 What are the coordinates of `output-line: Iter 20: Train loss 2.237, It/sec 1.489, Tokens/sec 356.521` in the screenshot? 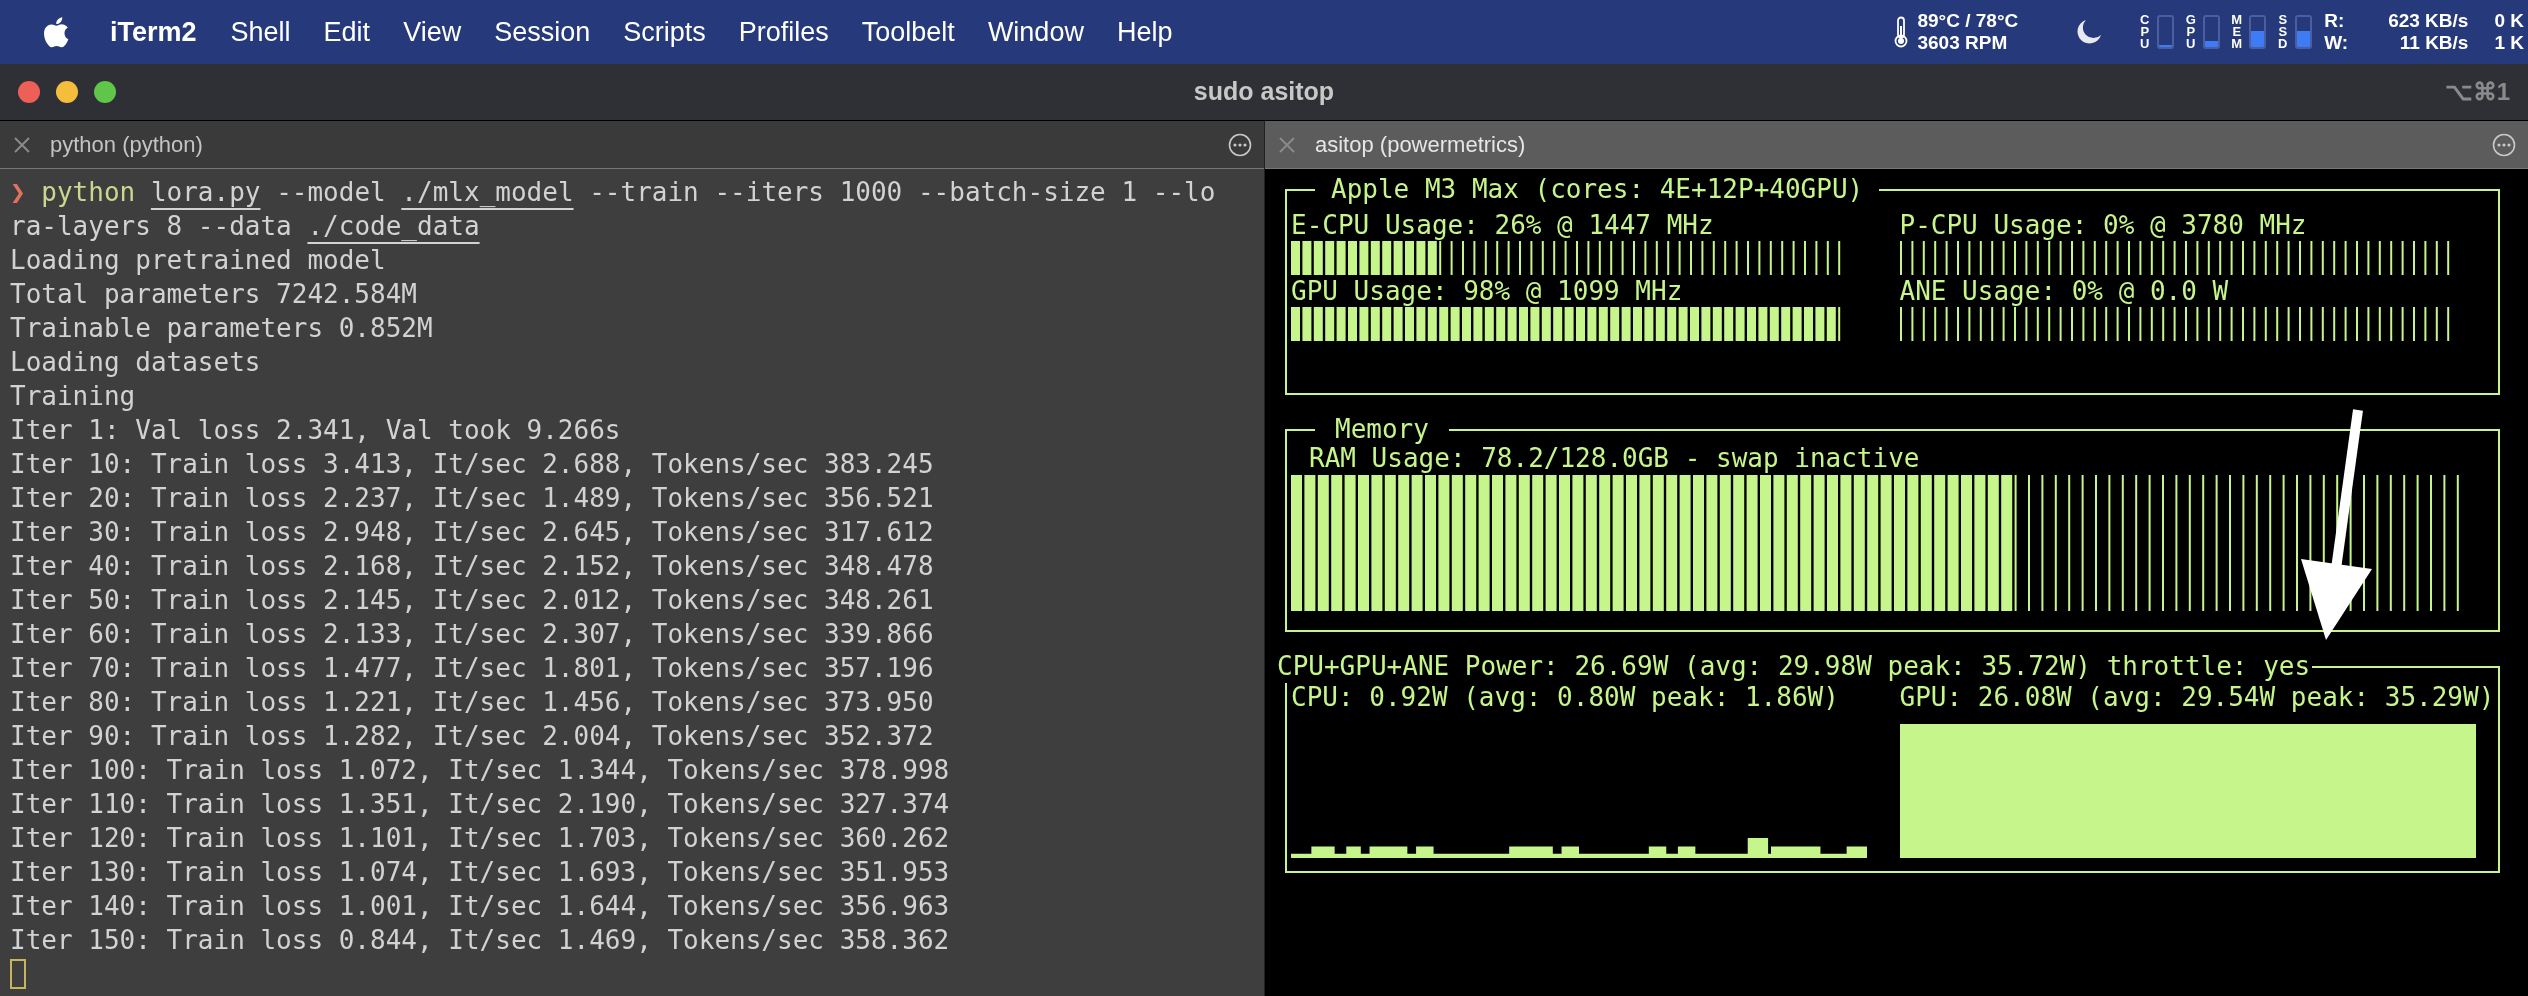 It's located at (472, 498).